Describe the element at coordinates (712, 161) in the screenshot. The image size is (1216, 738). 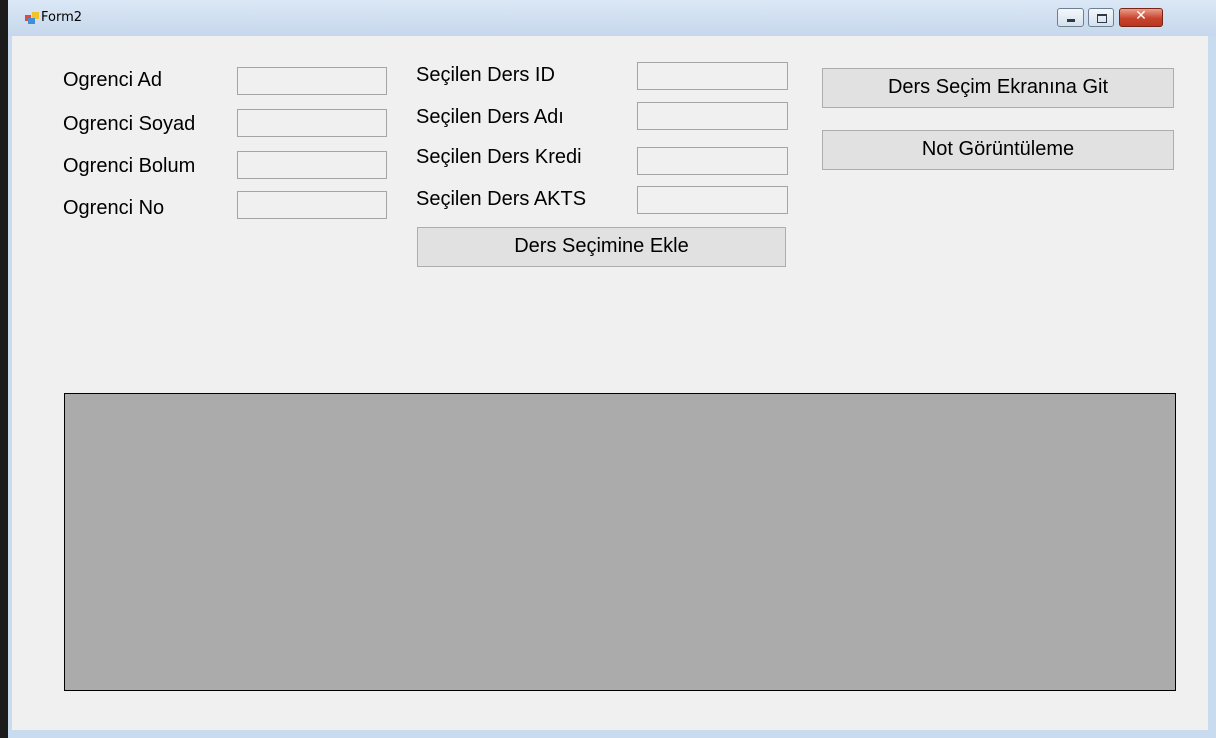
I see `secilen-ders-kredi-field` at that location.